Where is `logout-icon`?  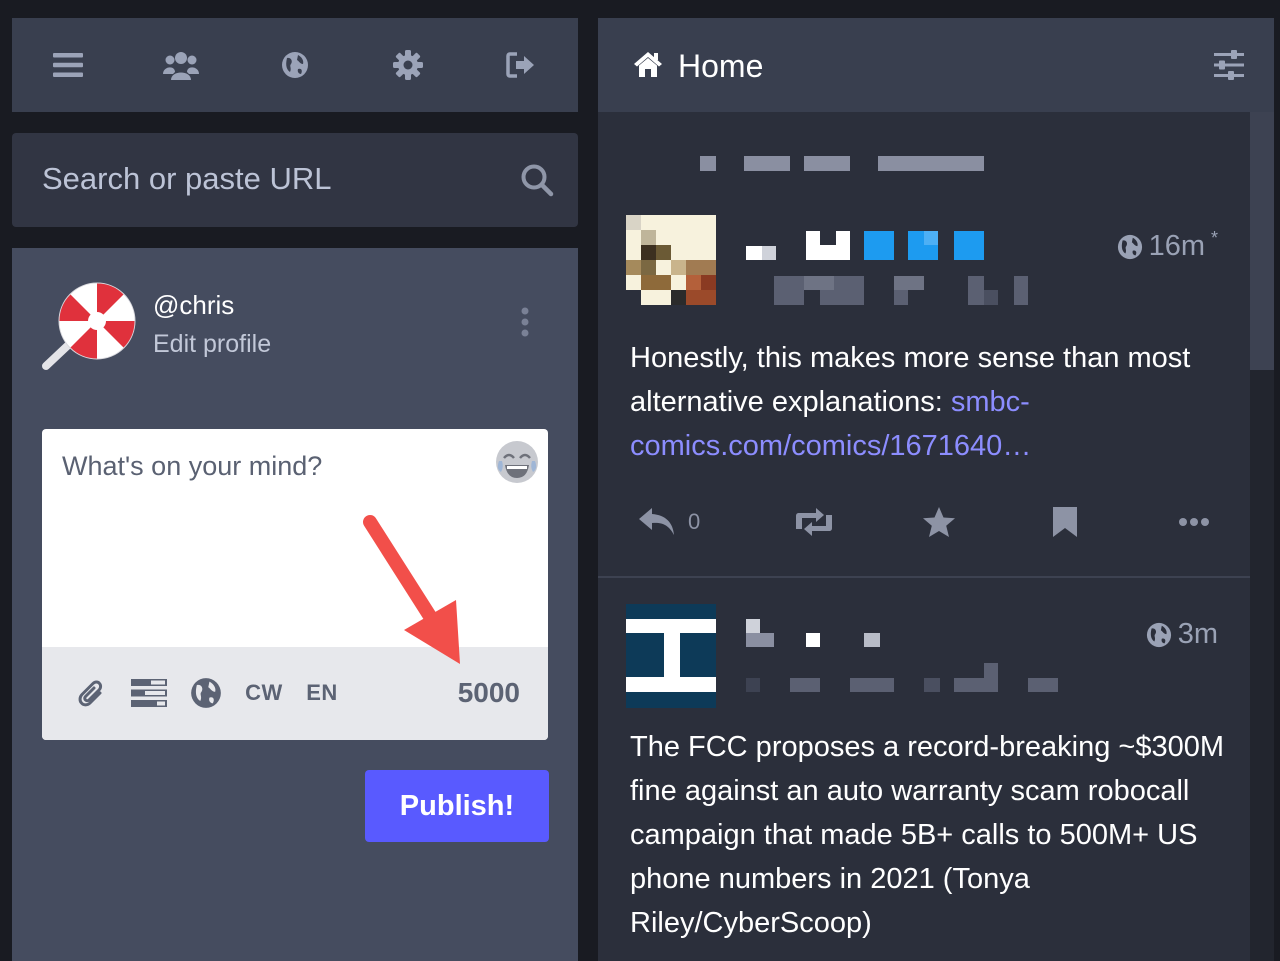
logout-icon is located at coordinates (521, 65).